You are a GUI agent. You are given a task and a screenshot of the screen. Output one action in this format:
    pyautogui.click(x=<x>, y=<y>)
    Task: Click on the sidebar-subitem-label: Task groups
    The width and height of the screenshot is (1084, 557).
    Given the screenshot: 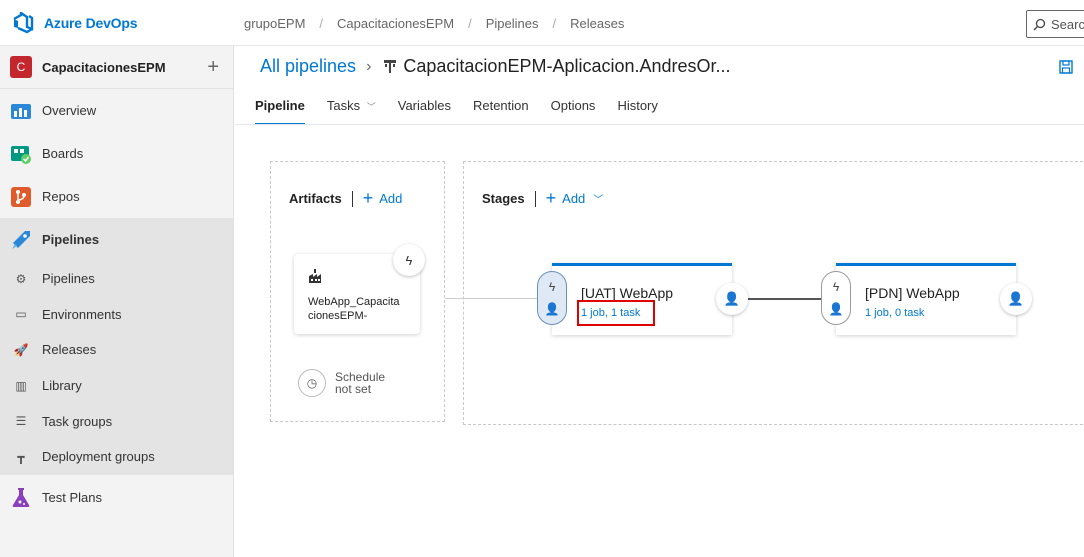 What is the action you would take?
    pyautogui.click(x=77, y=421)
    